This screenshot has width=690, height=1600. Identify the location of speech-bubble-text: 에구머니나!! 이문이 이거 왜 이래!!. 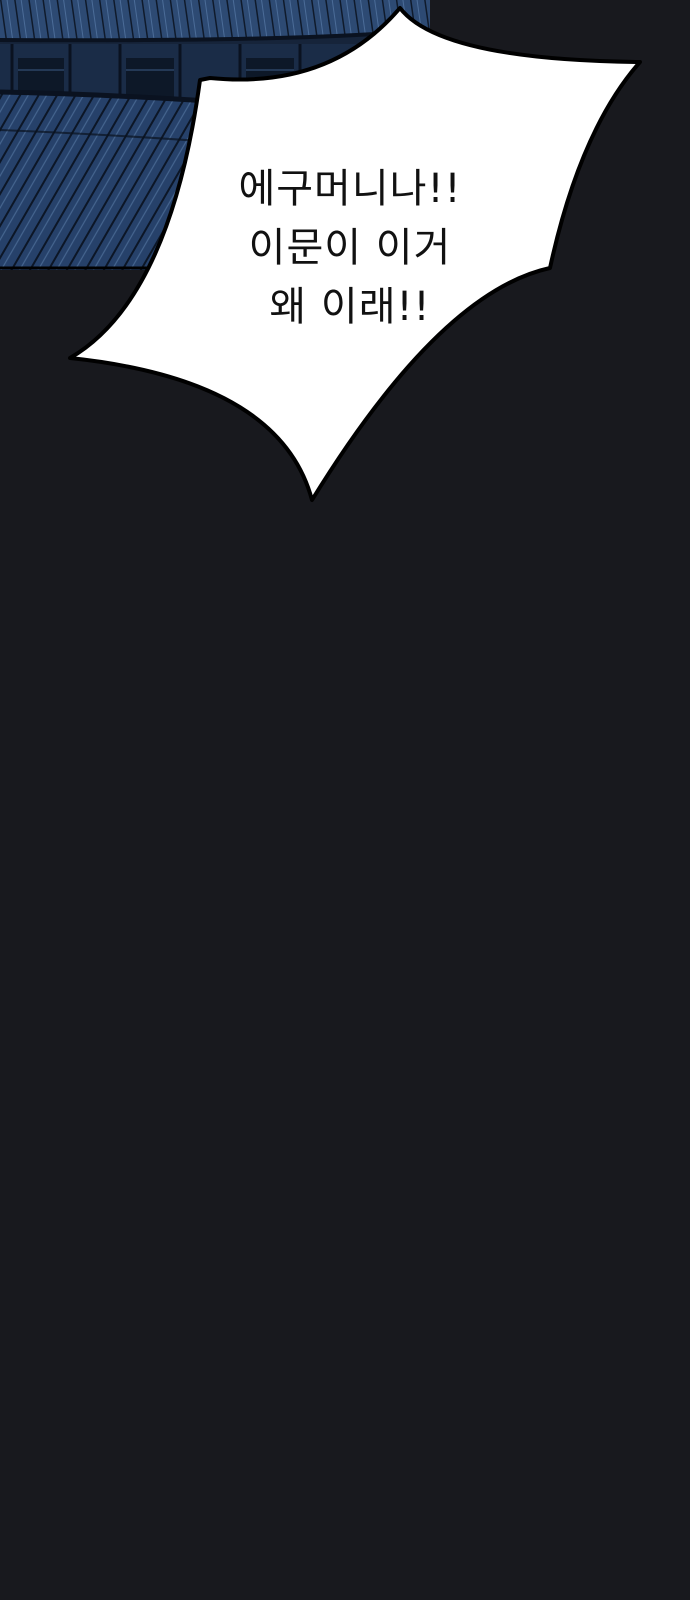
(350, 248).